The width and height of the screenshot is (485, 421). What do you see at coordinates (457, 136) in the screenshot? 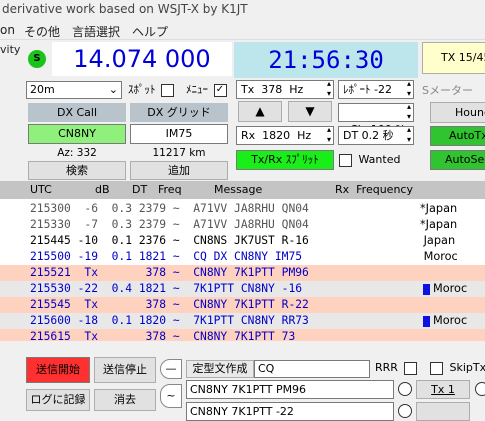
I see `autotx-button: AutoTx` at bounding box center [457, 136].